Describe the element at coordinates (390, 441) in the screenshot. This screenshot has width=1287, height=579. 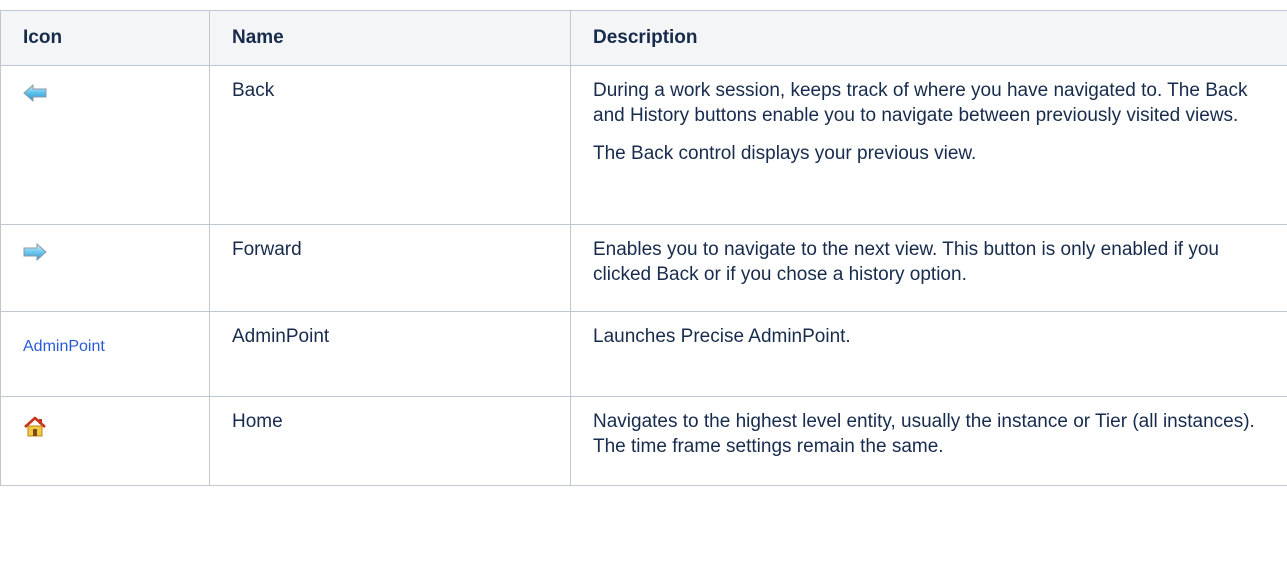
I see `name-cell: Home` at that location.